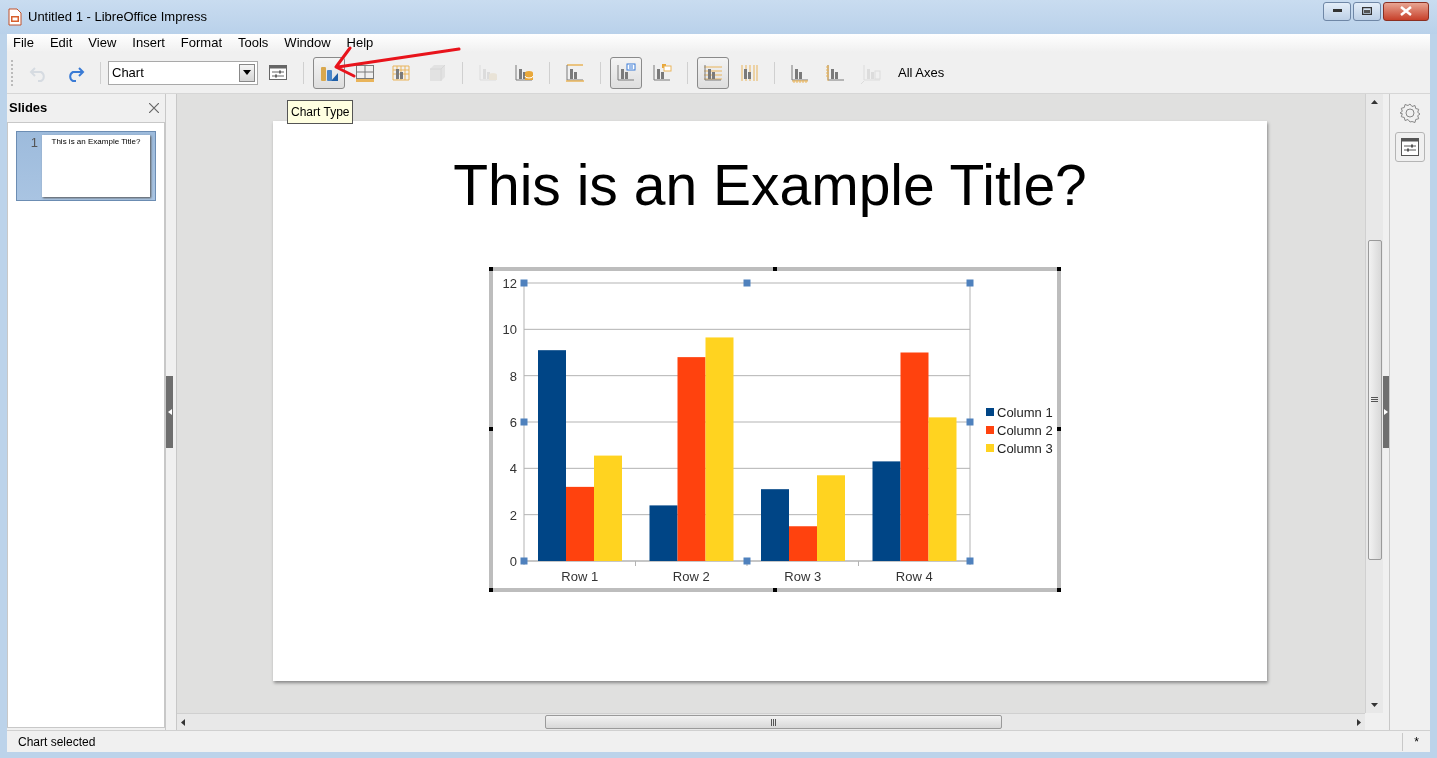 The width and height of the screenshot is (1437, 758). What do you see at coordinates (307, 43) in the screenshot?
I see `menu-item: Window` at bounding box center [307, 43].